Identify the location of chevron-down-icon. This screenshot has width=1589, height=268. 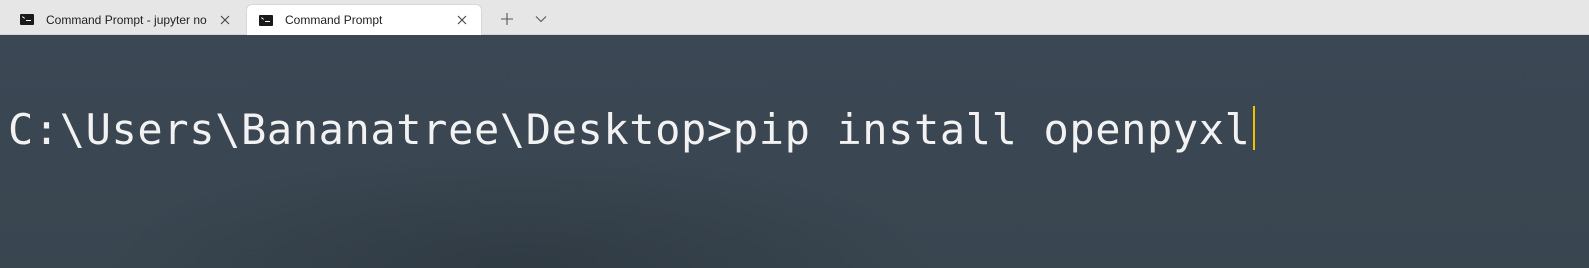
(541, 19).